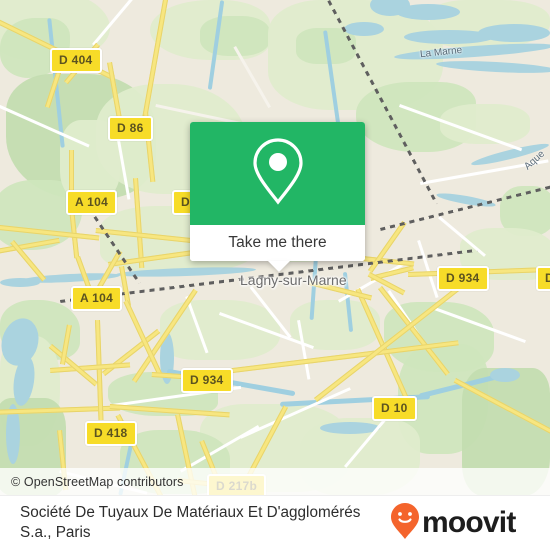 The width and height of the screenshot is (550, 550). I want to click on popup-icon-panel, so click(277, 173).